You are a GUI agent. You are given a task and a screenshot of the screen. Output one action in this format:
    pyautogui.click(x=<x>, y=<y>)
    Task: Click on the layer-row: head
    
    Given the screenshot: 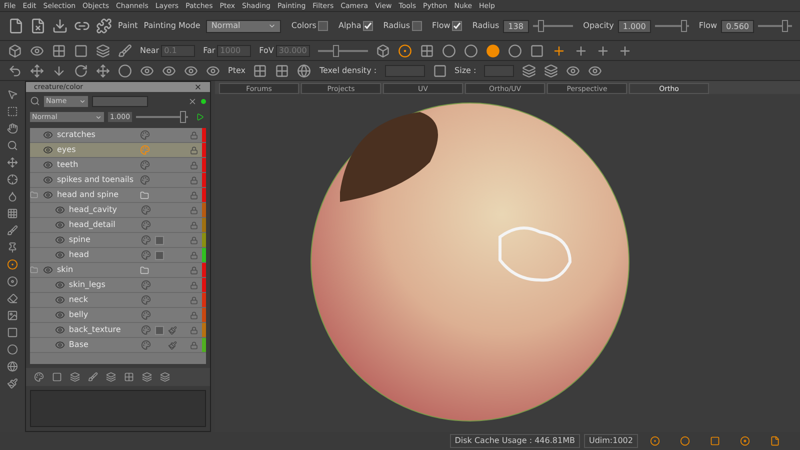 What is the action you would take?
    pyautogui.click(x=118, y=255)
    